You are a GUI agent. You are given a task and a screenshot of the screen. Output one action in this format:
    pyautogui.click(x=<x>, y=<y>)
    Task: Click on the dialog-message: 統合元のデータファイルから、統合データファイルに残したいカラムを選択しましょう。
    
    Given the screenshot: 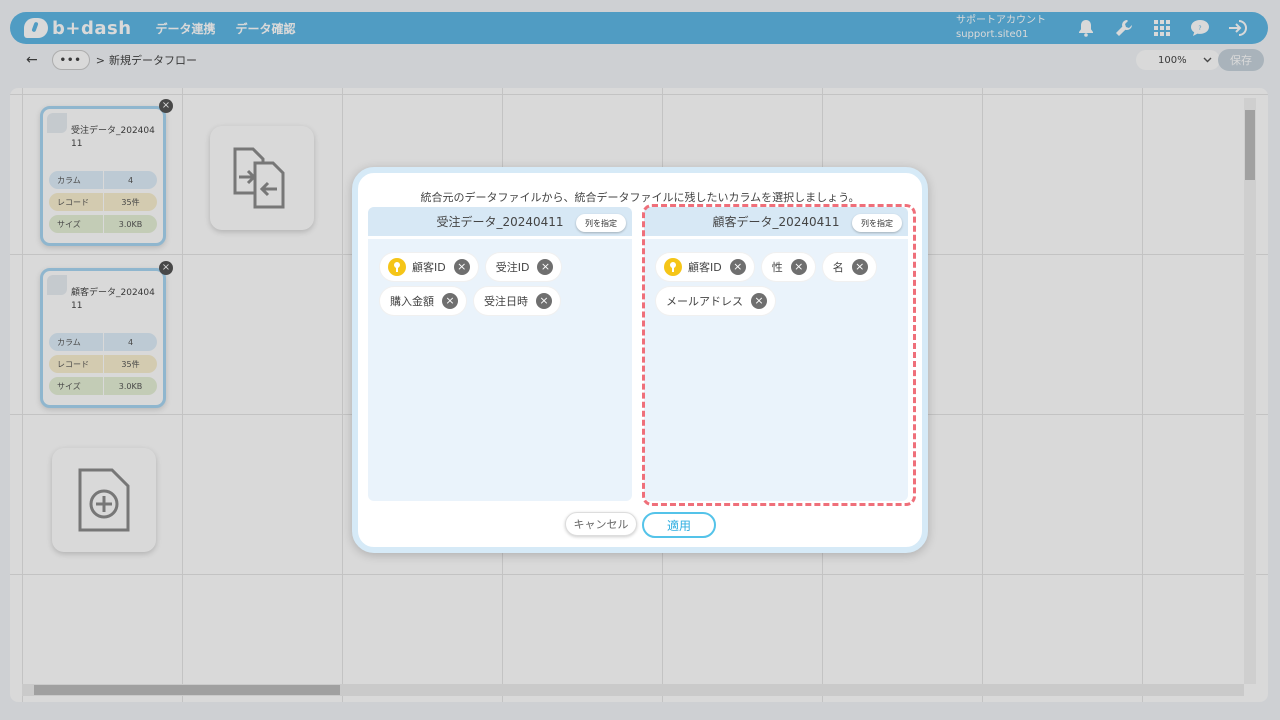 What is the action you would take?
    pyautogui.click(x=640, y=197)
    